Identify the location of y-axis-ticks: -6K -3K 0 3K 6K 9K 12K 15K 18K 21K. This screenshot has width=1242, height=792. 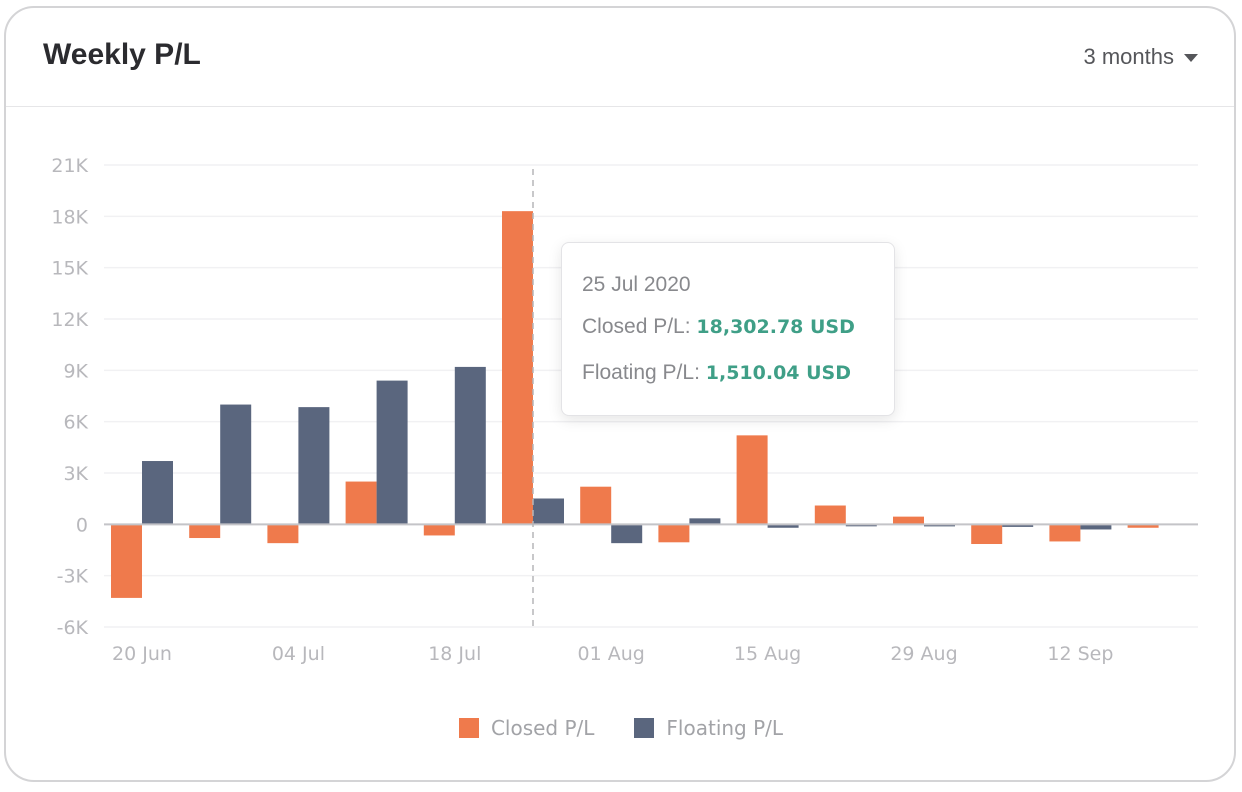
(69, 397).